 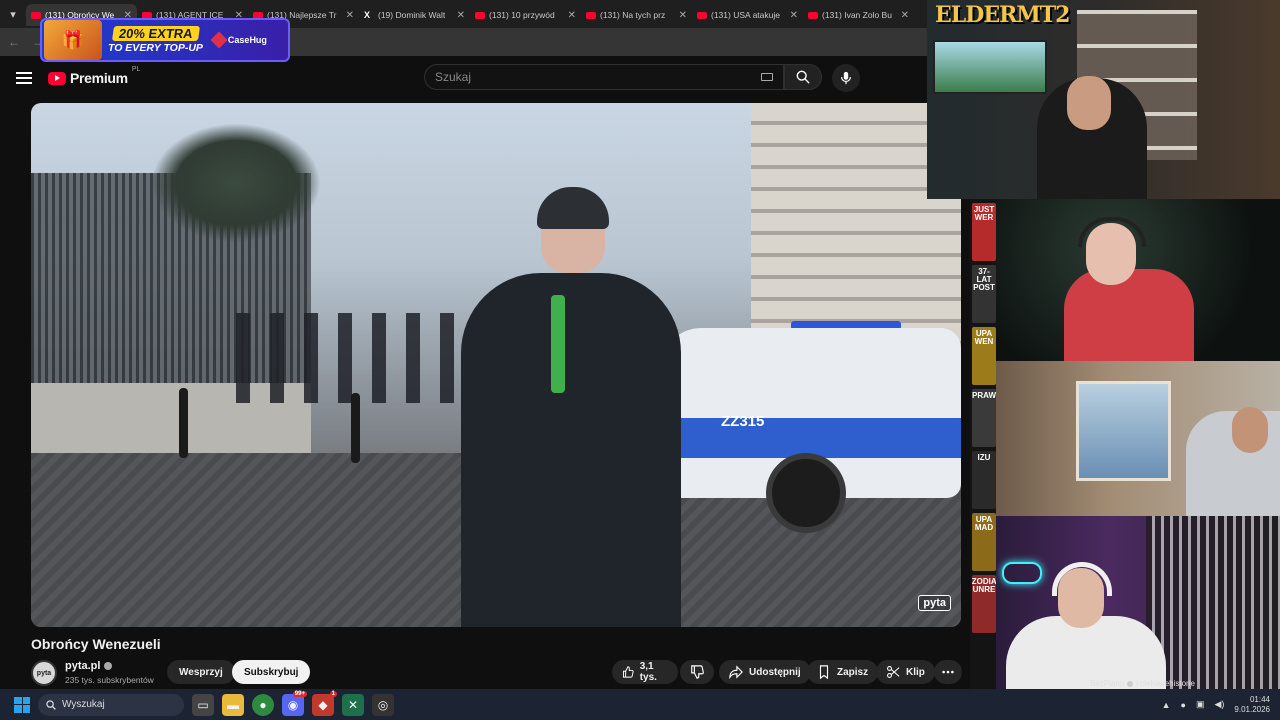 I want to click on save-button: Zapisz, so click(x=843, y=672).